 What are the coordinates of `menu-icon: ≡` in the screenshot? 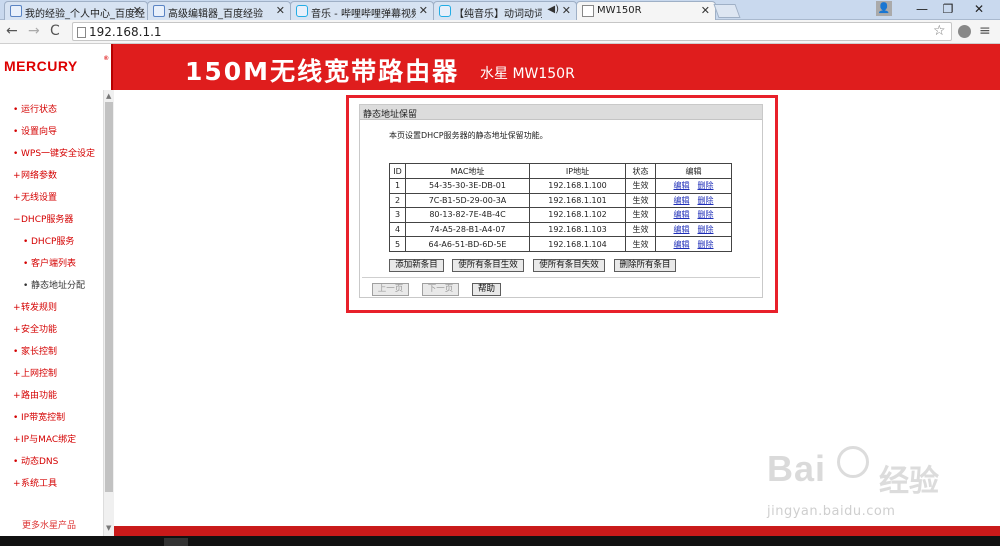 It's located at (985, 31).